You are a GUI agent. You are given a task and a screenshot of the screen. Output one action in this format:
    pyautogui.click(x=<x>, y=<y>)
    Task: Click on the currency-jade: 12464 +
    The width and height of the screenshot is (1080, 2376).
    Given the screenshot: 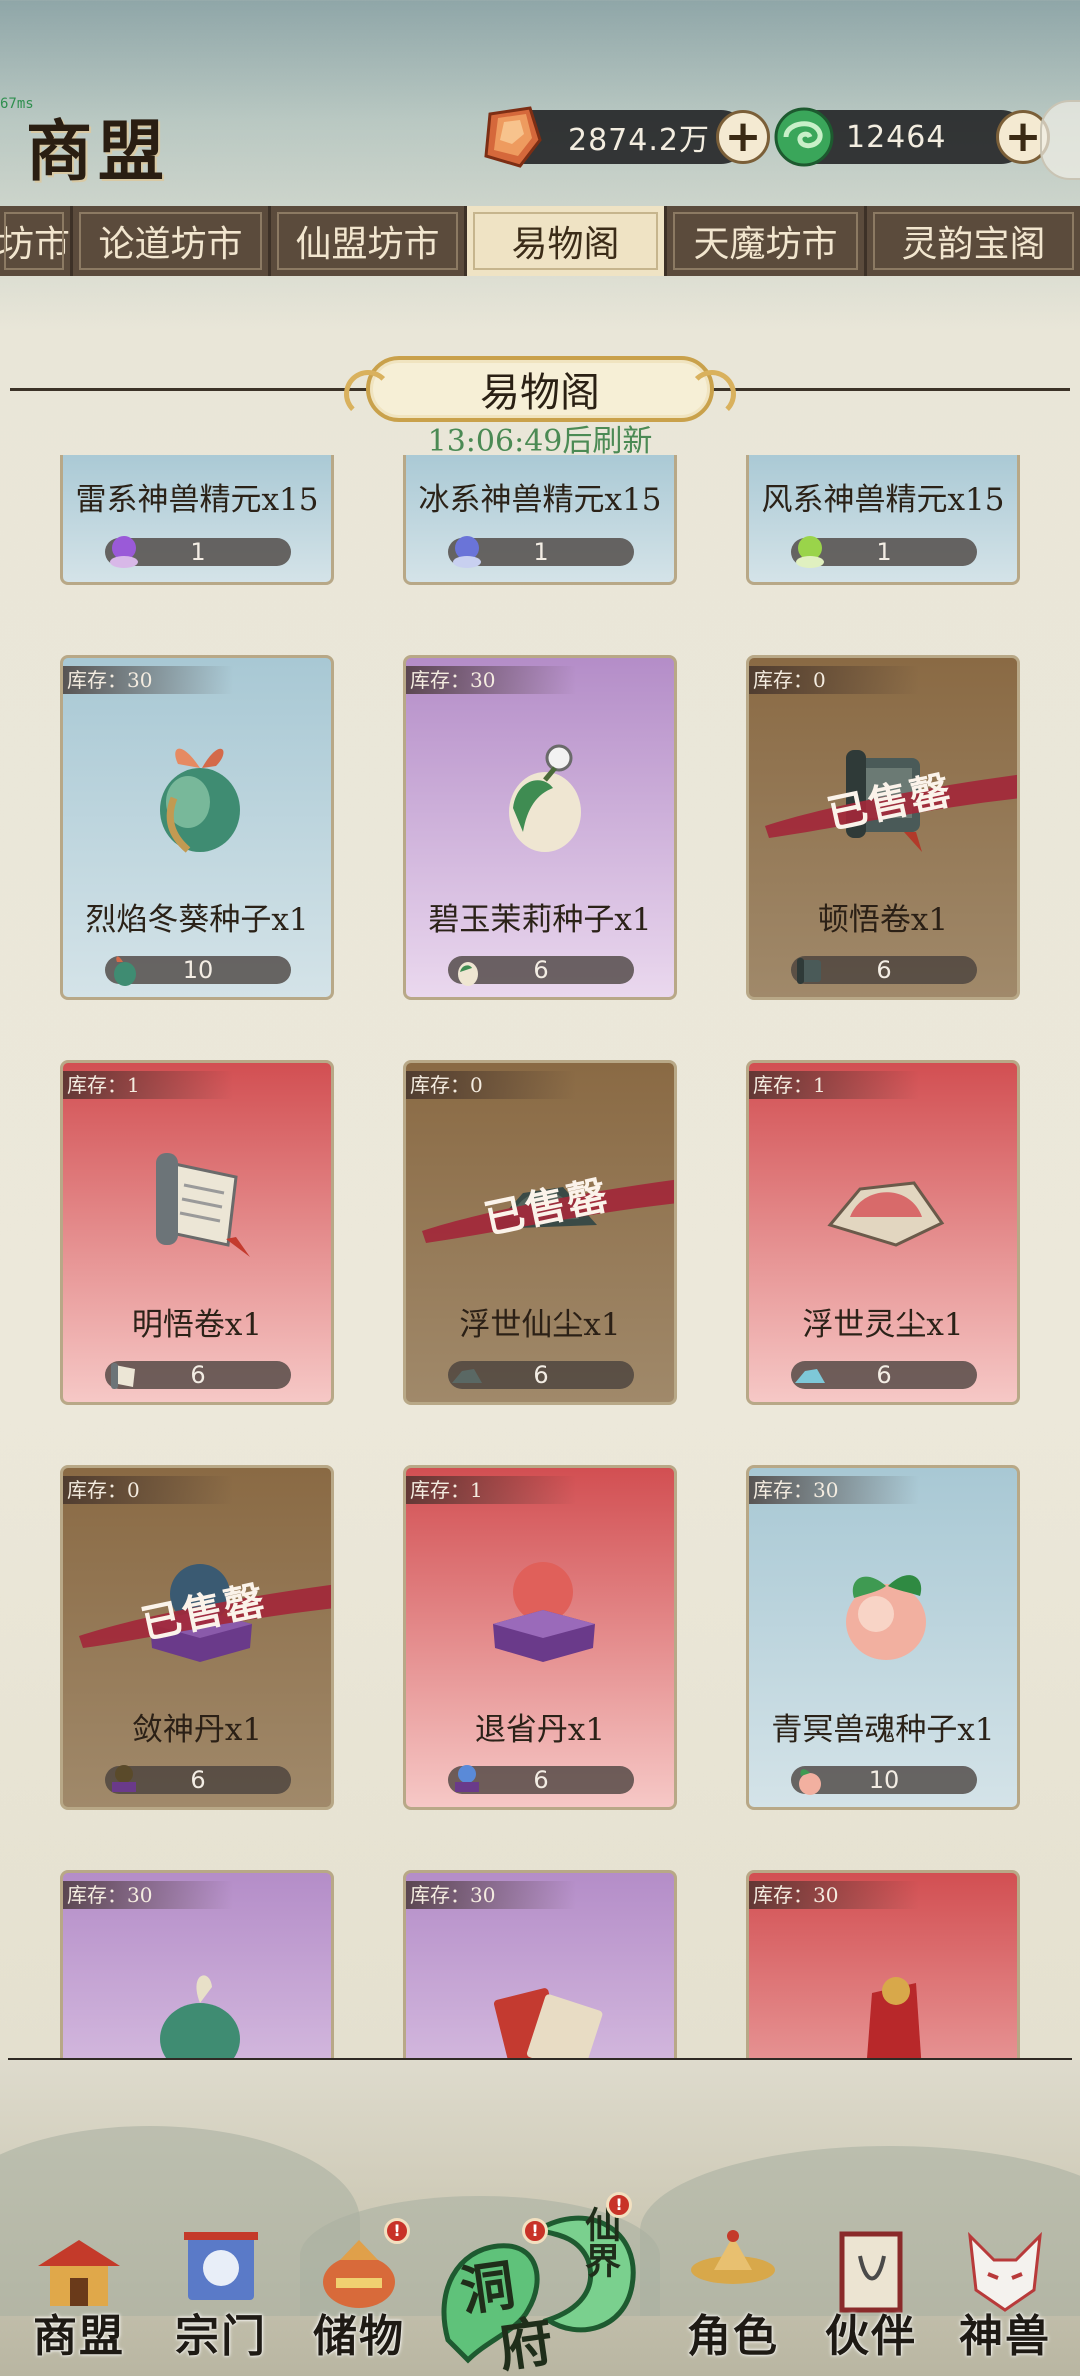 What is the action you would take?
    pyautogui.click(x=912, y=137)
    